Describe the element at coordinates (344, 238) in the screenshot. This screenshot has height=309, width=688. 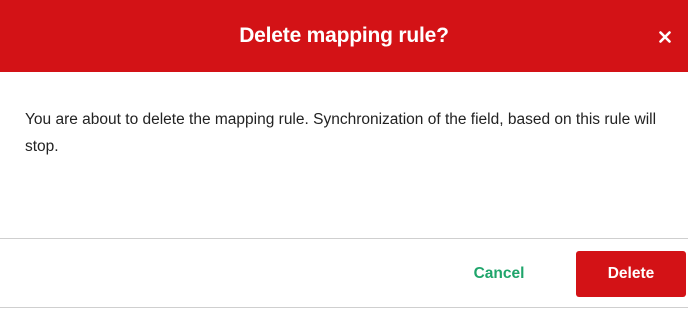
I see `footer-divider-top` at that location.